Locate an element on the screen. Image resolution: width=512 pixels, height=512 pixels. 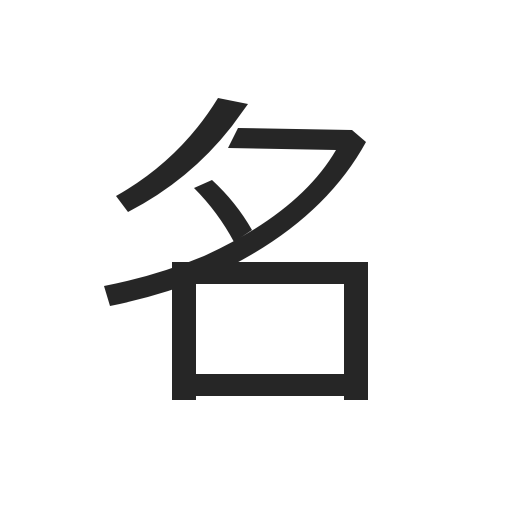
box-bottom-side is located at coordinates (270, 385).